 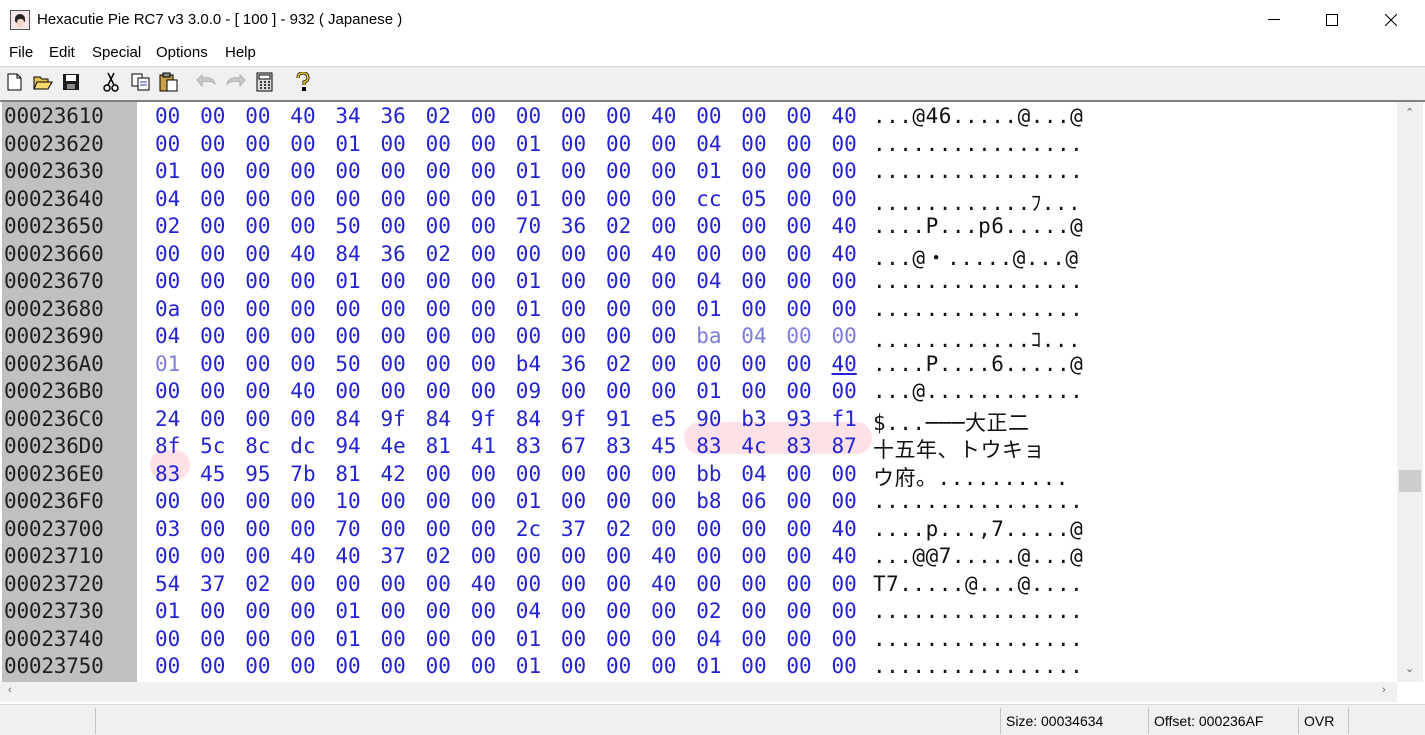 What do you see at coordinates (347, 419) in the screenshot?
I see `hex-byte: 84` at bounding box center [347, 419].